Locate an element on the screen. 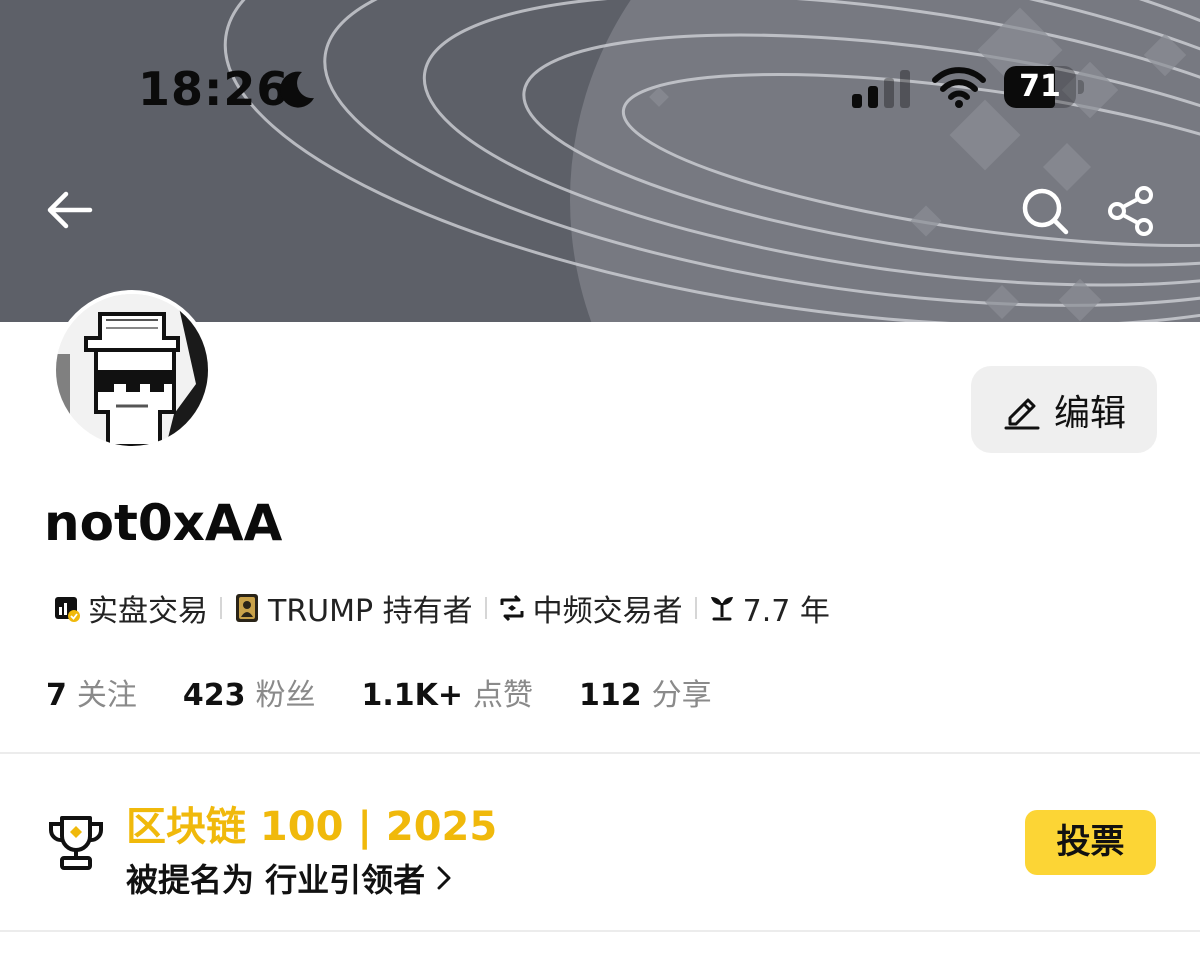  avatar-image is located at coordinates (132, 370).